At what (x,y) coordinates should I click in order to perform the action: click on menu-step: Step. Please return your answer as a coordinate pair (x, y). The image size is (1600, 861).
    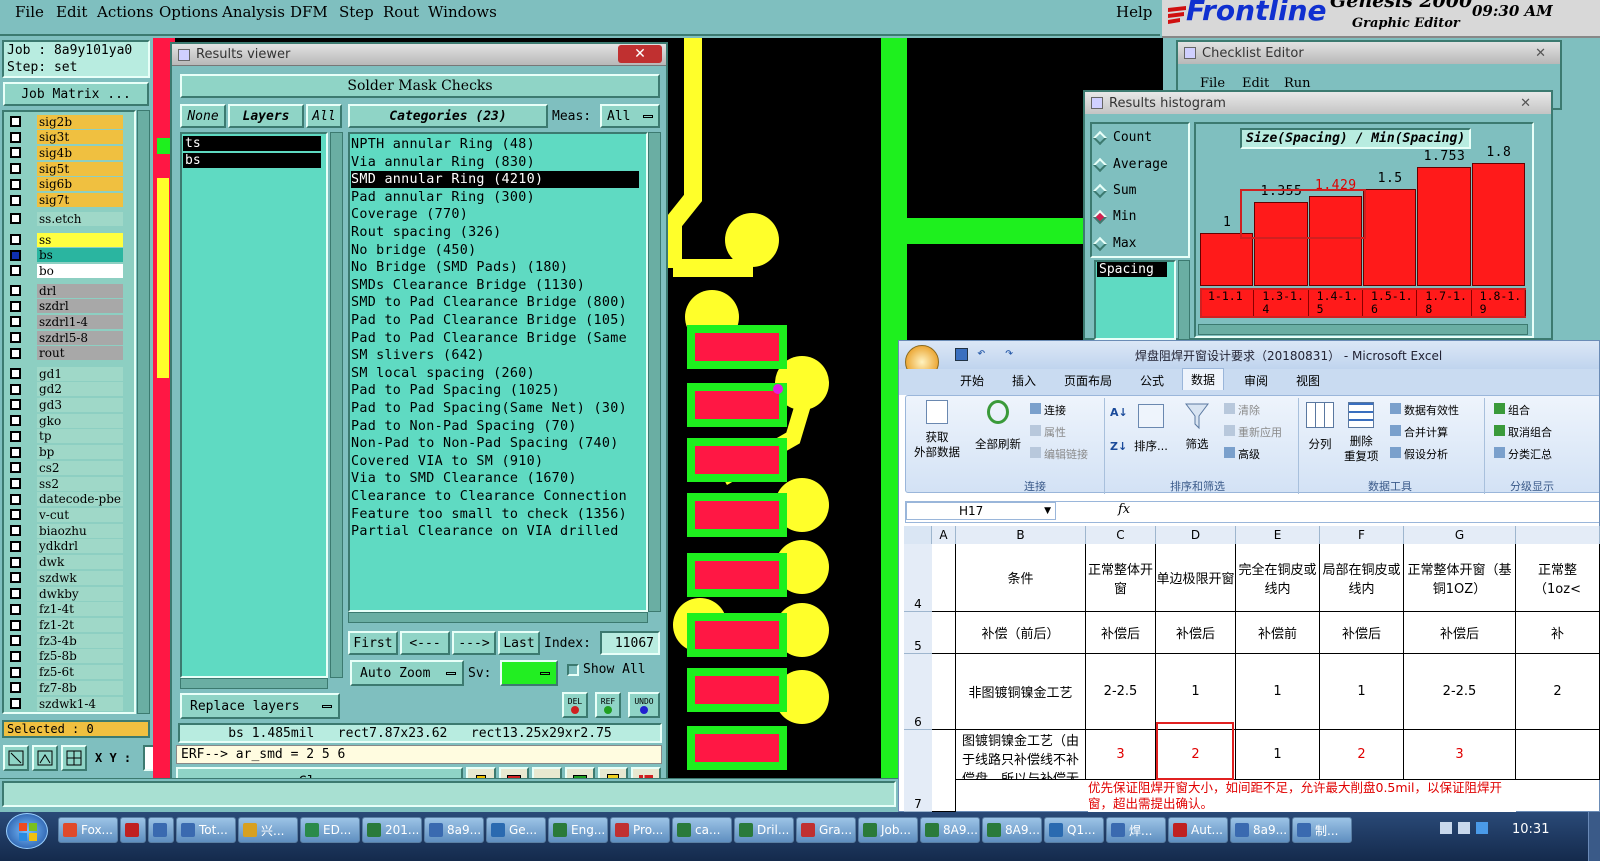
    Looking at the image, I should click on (356, 12).